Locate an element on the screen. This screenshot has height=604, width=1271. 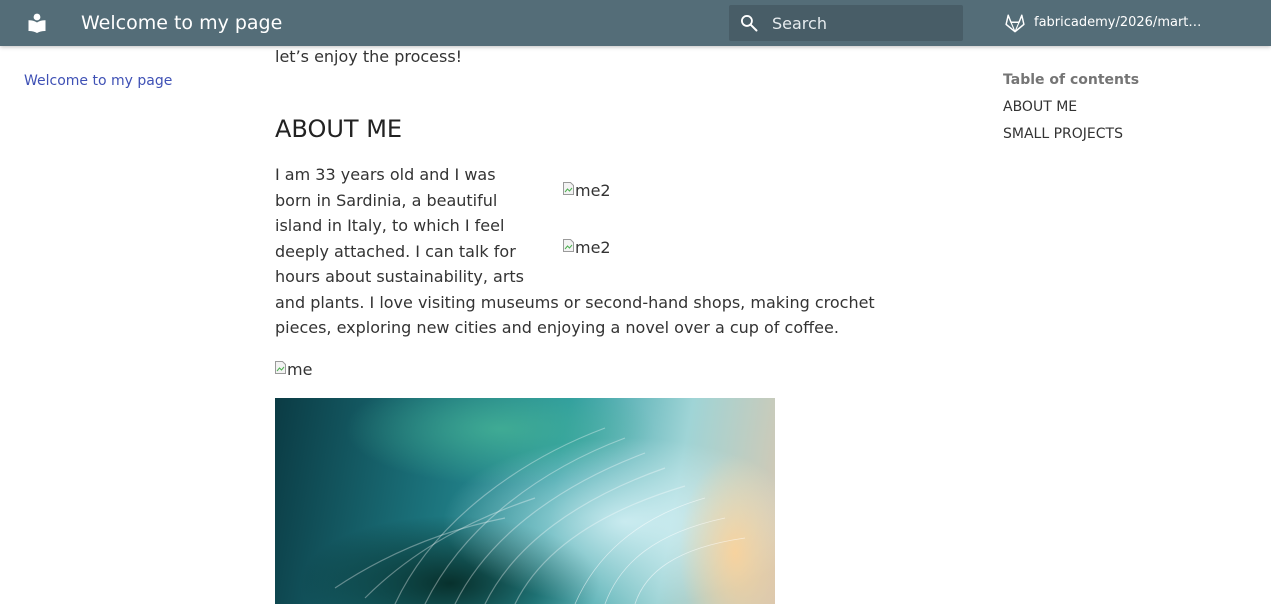
image-me2-bottom: me2 is located at coordinates (587, 248).